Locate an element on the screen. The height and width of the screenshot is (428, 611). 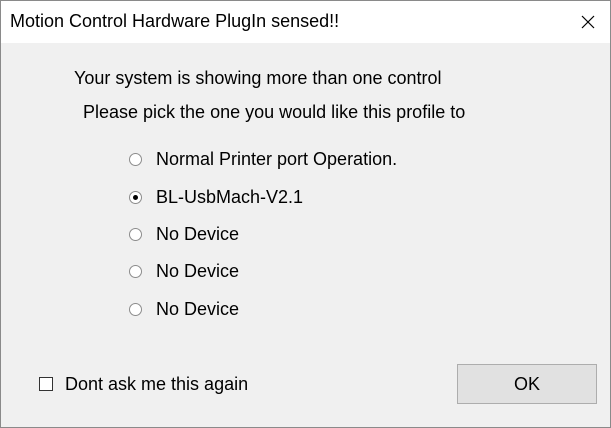
device-option-bl-usbmach: BL-UsbMach-V2.1 is located at coordinates (216, 197).